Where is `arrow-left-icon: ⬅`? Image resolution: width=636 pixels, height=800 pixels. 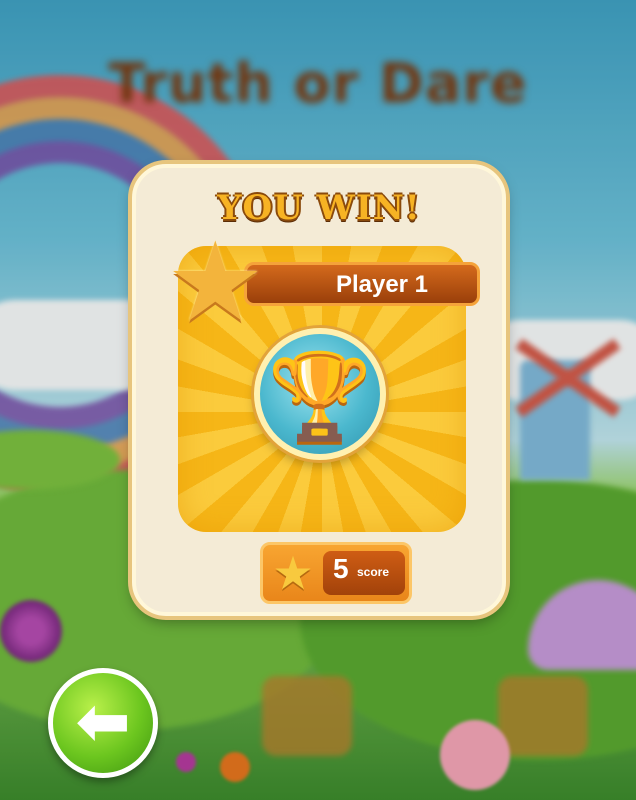
arrow-left-icon: ⬅ is located at coordinates (103, 721).